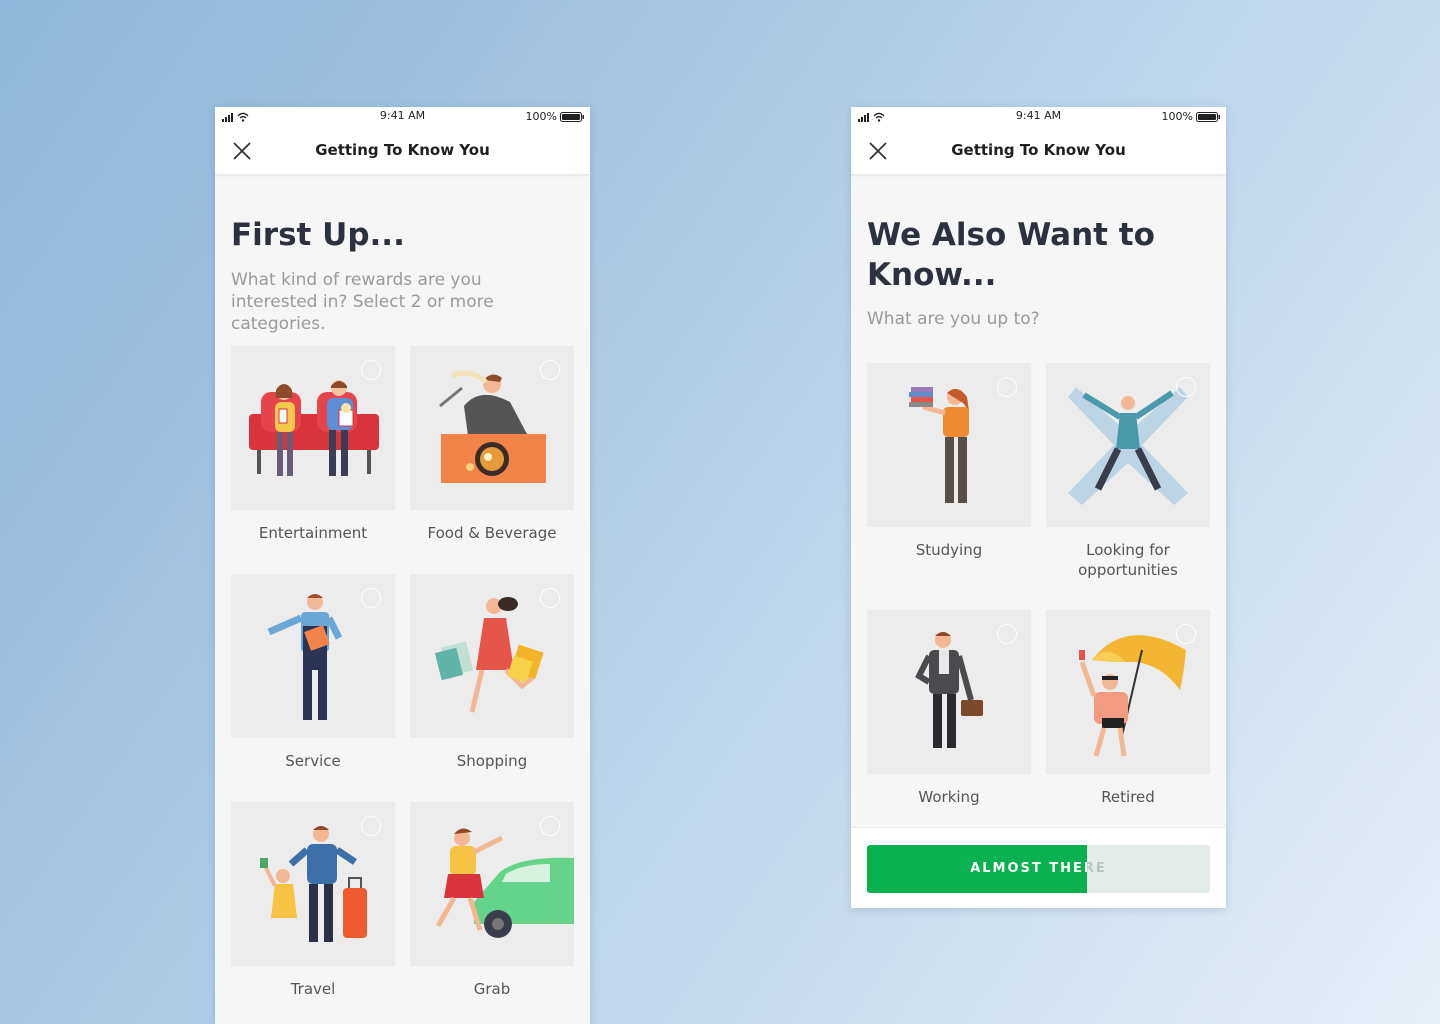 This screenshot has height=1024, width=1440. Describe the element at coordinates (1128, 692) in the screenshot. I see `option-card-retired` at that location.